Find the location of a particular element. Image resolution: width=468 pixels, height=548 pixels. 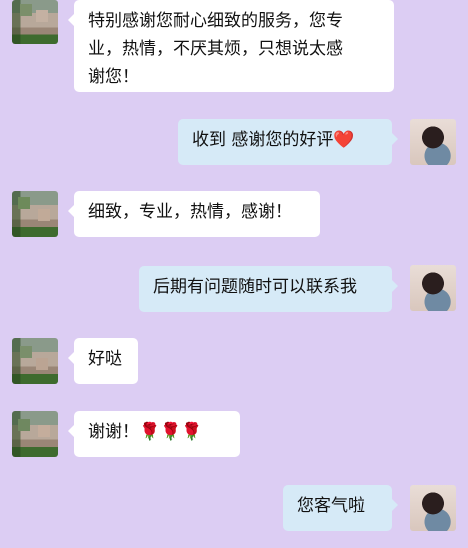

message-bubble-incoming: 好哒 is located at coordinates (103, 361).